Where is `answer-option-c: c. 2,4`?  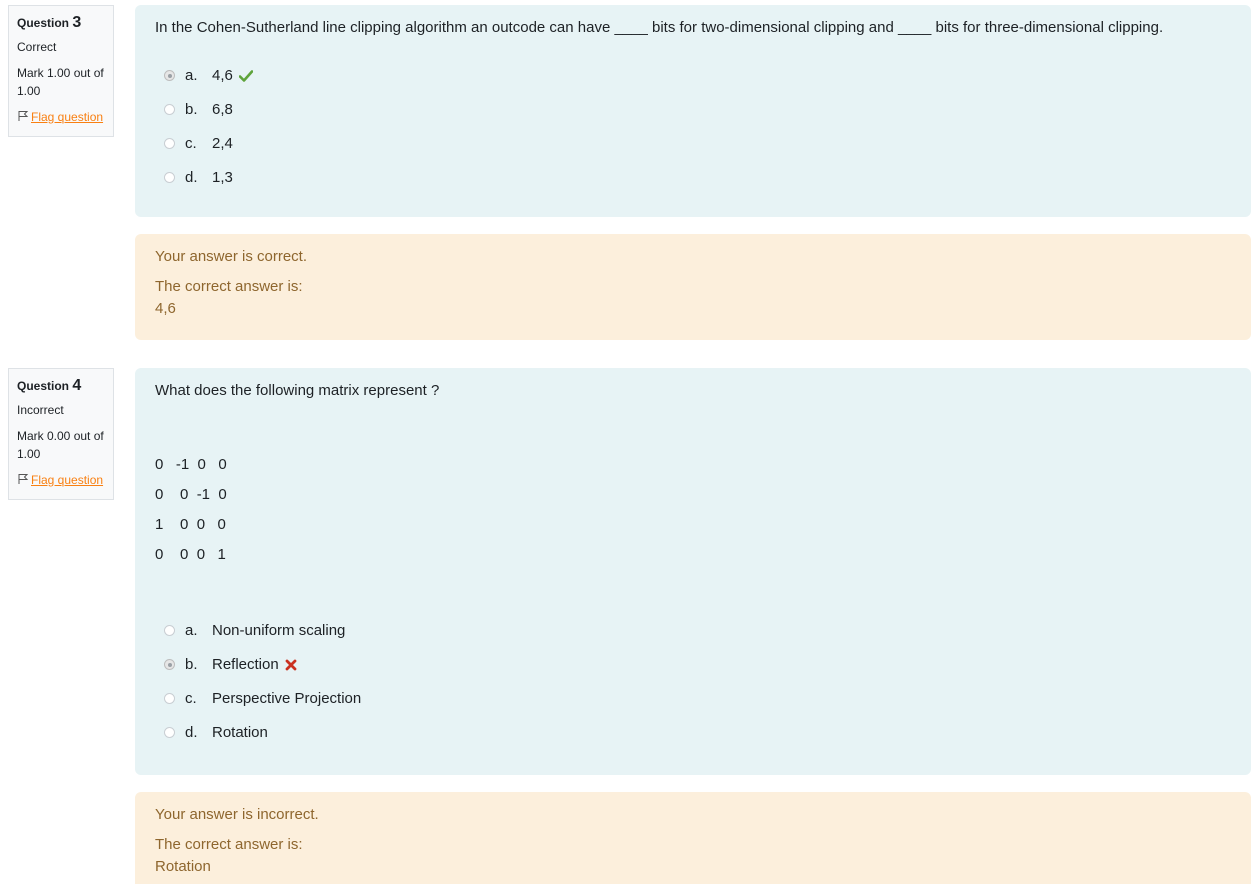 answer-option-c: c. 2,4 is located at coordinates (693, 150).